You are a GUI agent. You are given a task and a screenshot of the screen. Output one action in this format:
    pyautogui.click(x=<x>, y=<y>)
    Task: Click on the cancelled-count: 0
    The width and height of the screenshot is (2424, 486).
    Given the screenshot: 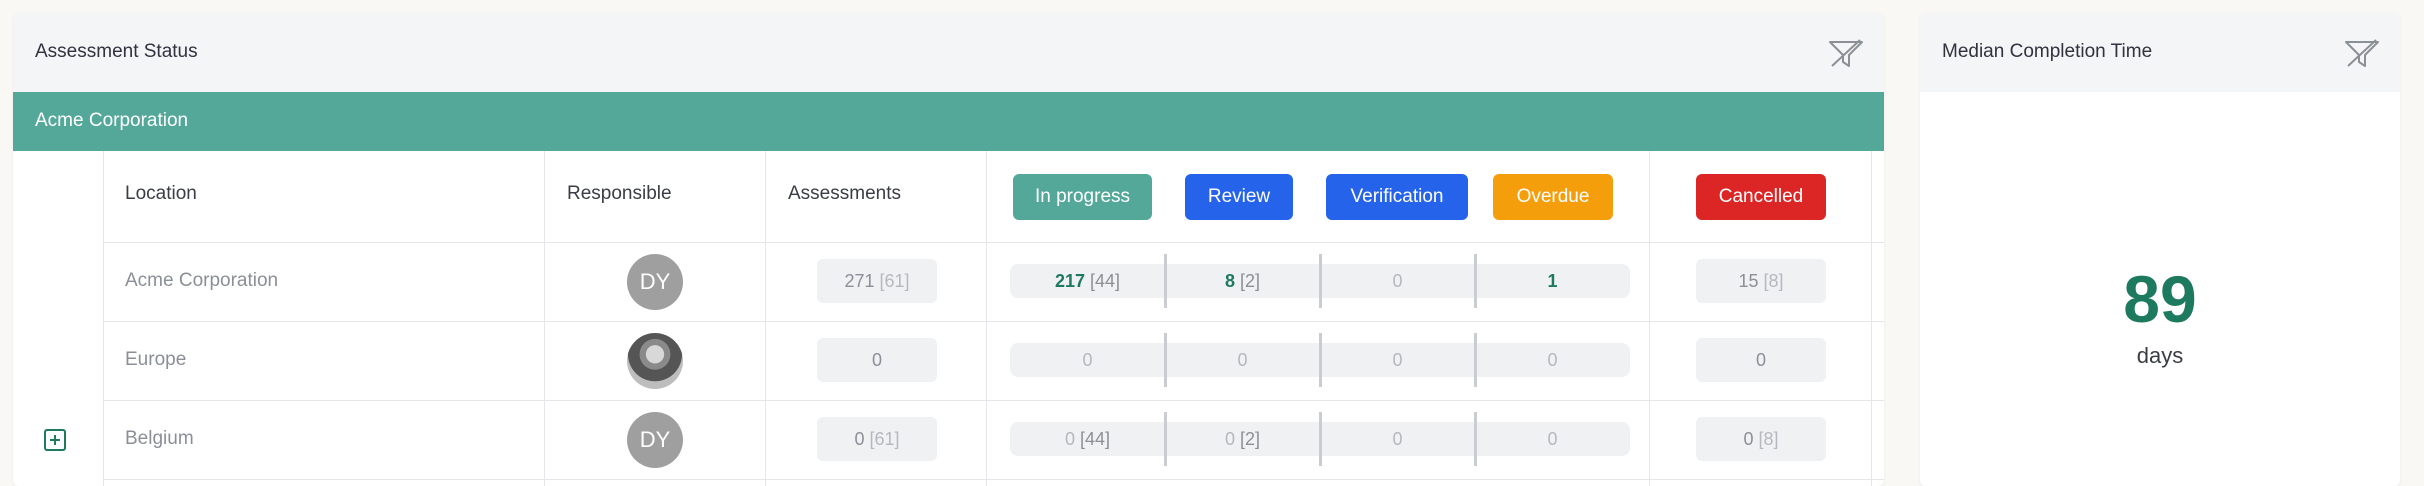 What is the action you would take?
    pyautogui.click(x=1761, y=360)
    